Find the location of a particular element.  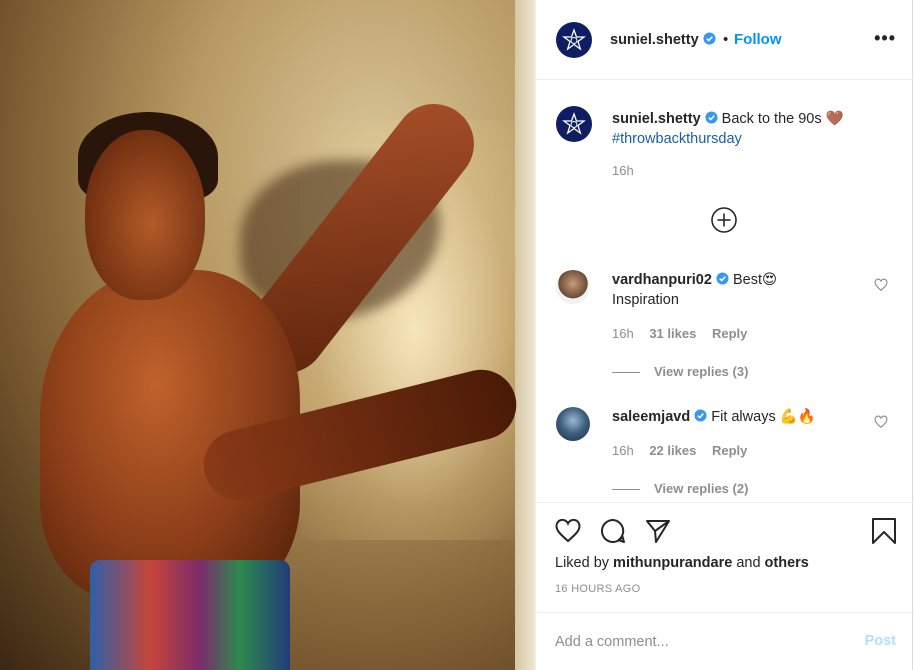

caption-author-avatar is located at coordinates (574, 124).